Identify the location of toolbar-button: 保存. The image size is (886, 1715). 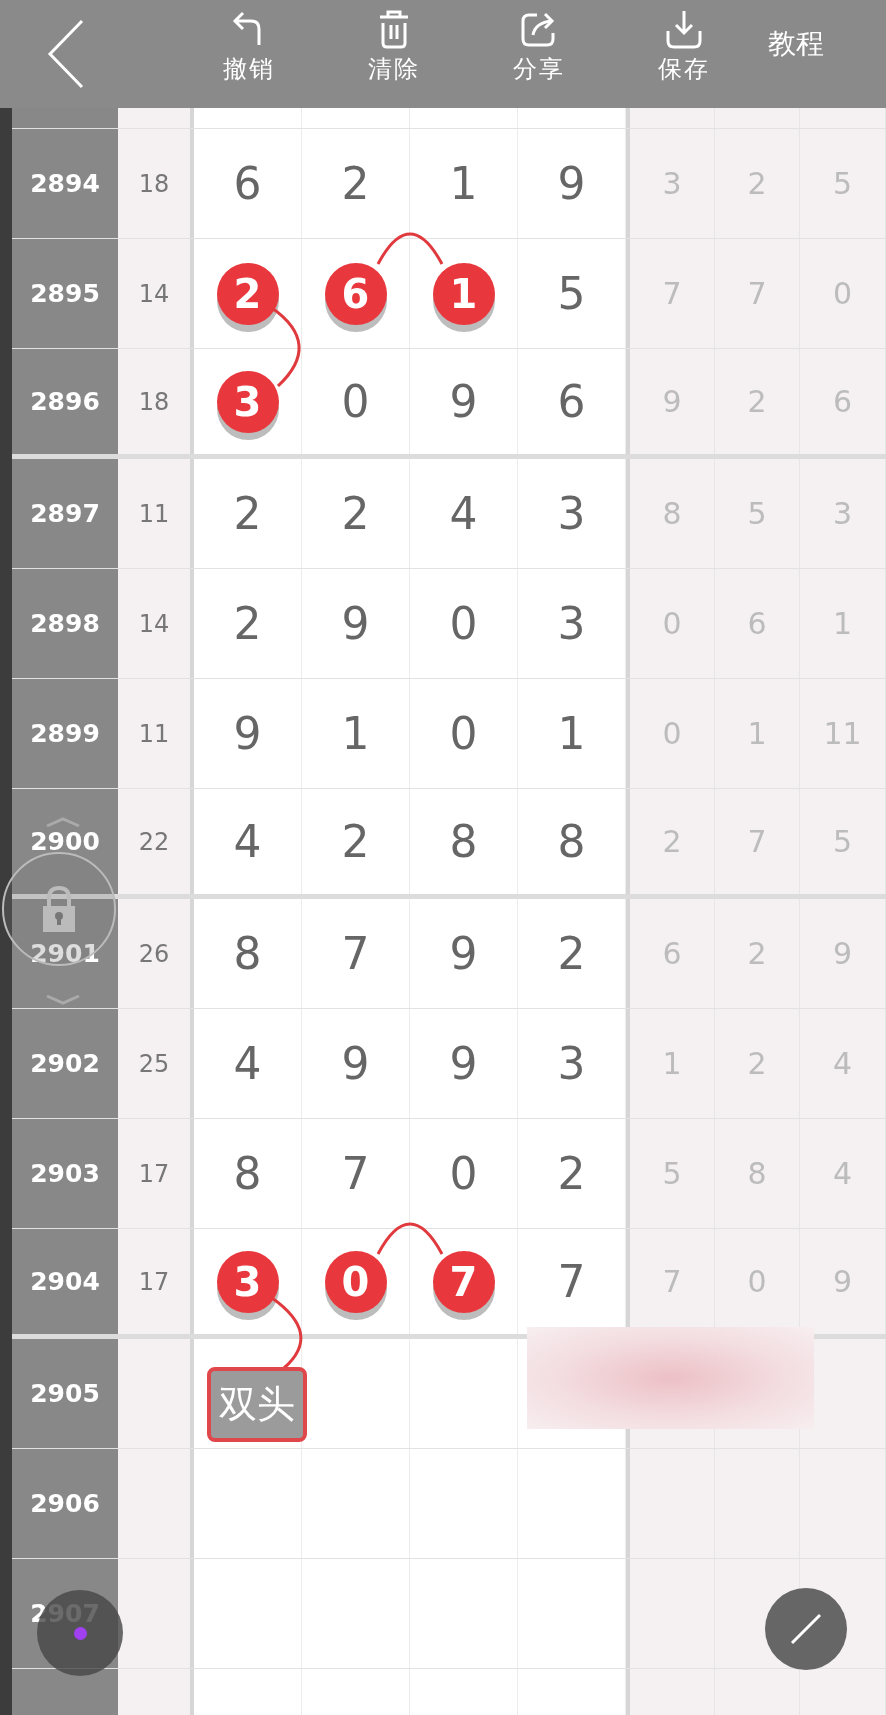
(683, 47).